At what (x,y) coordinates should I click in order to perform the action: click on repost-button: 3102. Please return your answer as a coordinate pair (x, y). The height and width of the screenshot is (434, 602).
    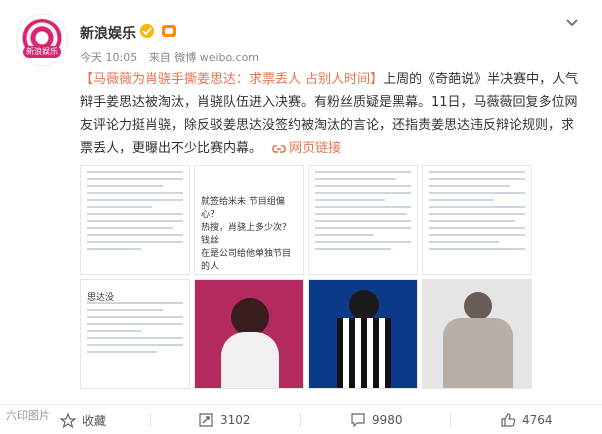
    Looking at the image, I should click on (224, 420).